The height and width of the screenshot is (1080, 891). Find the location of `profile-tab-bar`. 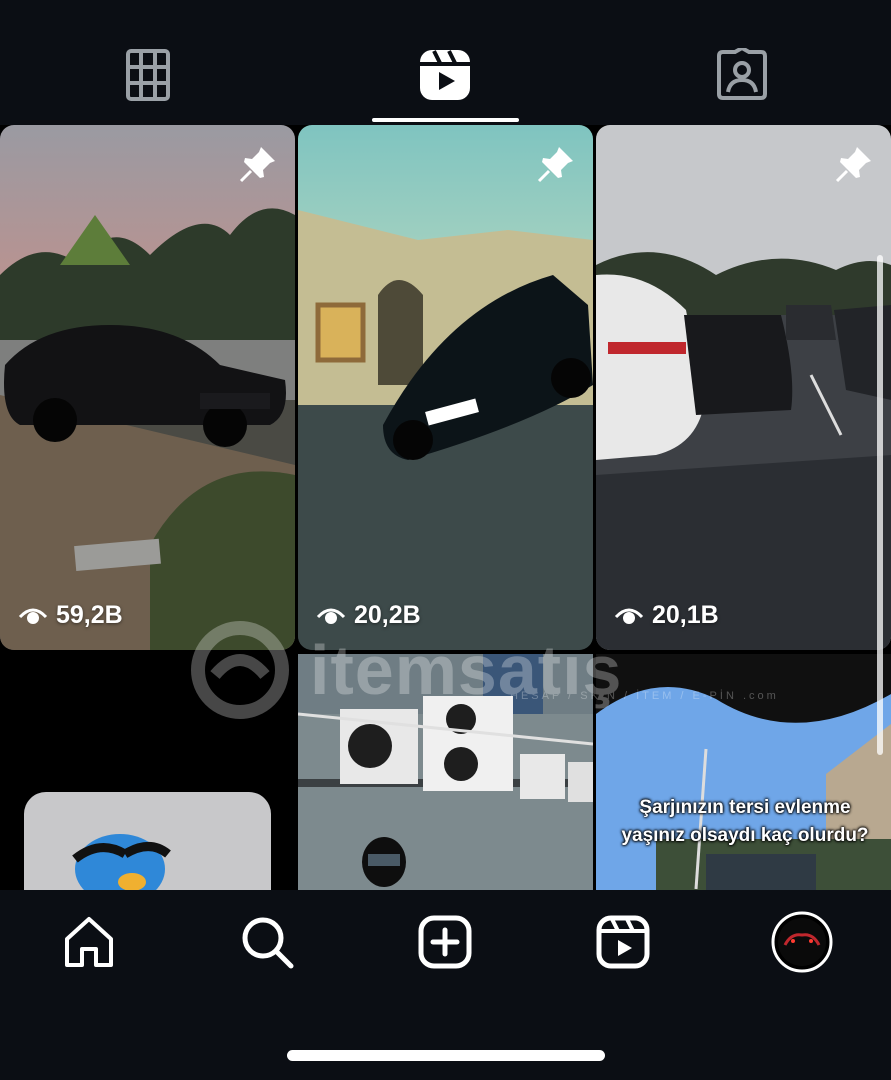

profile-tab-bar is located at coordinates (445, 62).